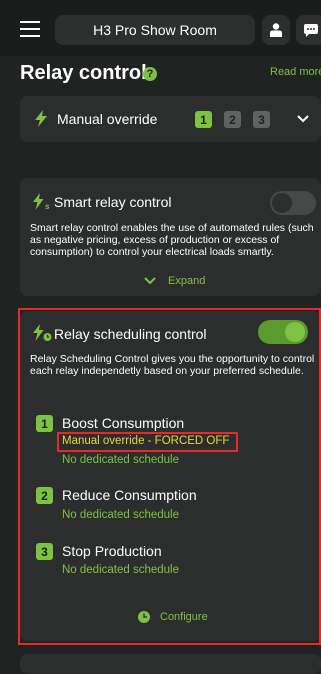 This screenshot has height=674, width=321. What do you see at coordinates (293, 203) in the screenshot?
I see `smart-relay-toggle` at bounding box center [293, 203].